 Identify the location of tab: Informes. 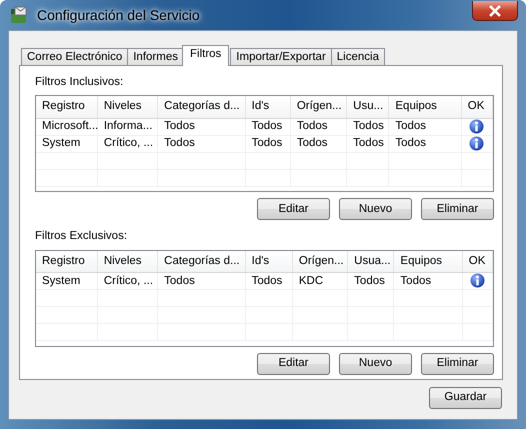
(155, 57).